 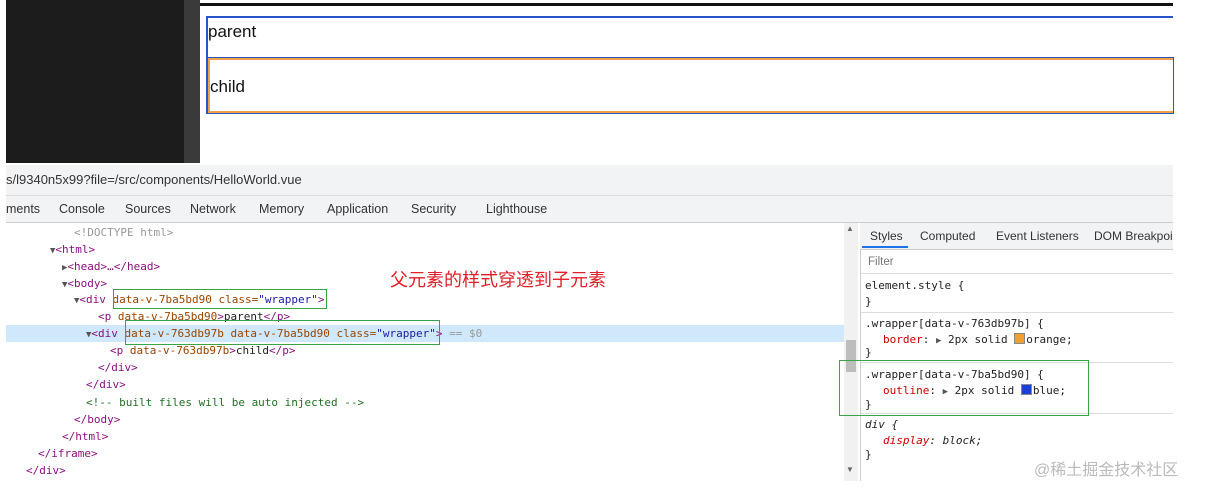 What do you see at coordinates (111, 266) in the screenshot?
I see `dom-head-row: ▶<head>…</head>` at bounding box center [111, 266].